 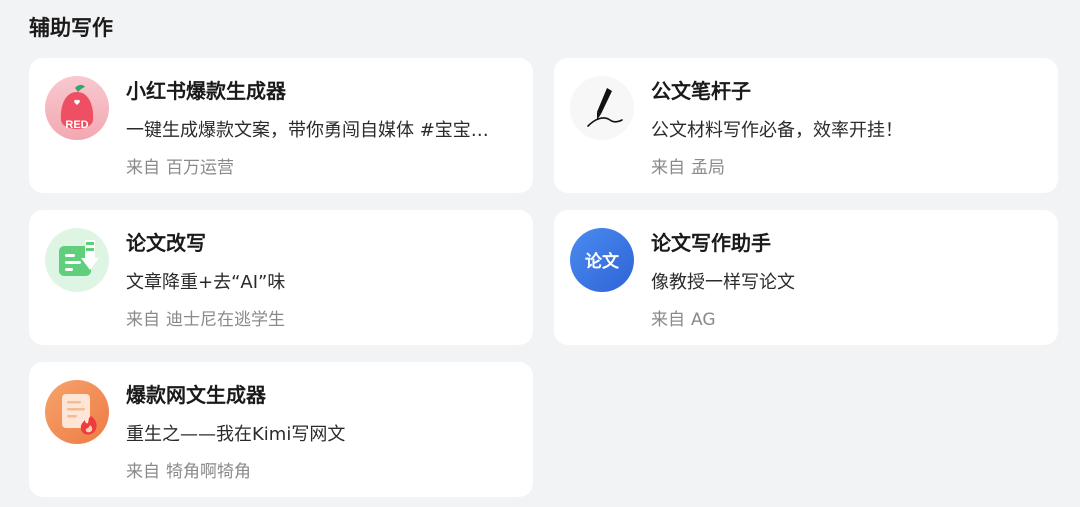 I want to click on bot-author: 迪士尼在逃学生, so click(x=225, y=320).